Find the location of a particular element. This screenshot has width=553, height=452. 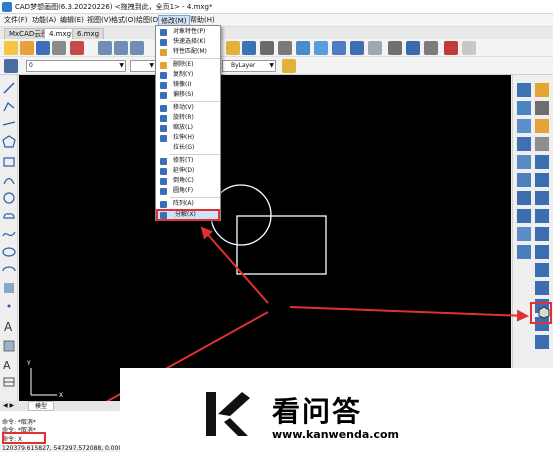

menu-trim: 修剪(T) is located at coordinates (188, 161).